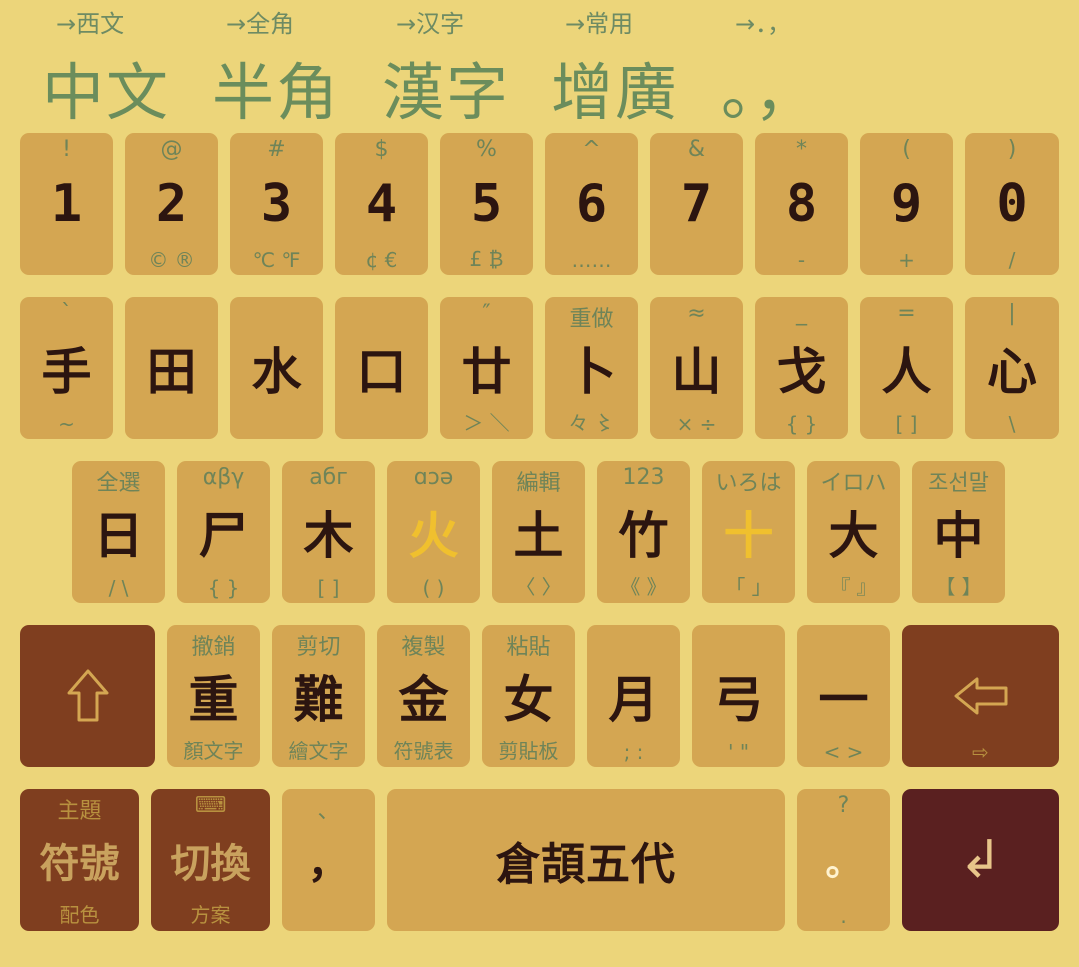 Image resolution: width=1079 pixels, height=967 pixels. What do you see at coordinates (118, 532) in the screenshot?
I see `key-a: 全選 日 / \` at bounding box center [118, 532].